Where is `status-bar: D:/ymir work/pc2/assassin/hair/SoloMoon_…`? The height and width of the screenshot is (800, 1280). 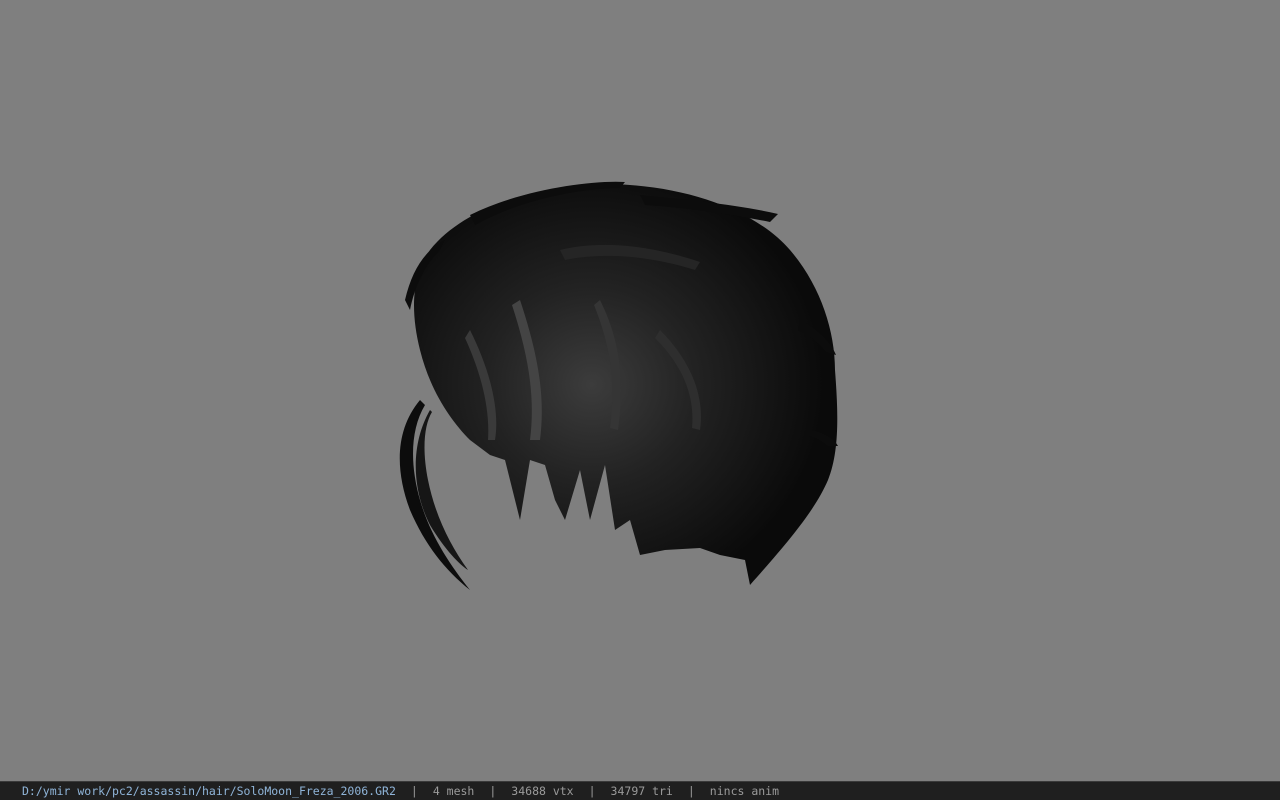
status-bar: D:/ymir work/pc2/assassin/hair/SoloMoon_… is located at coordinates (640, 790).